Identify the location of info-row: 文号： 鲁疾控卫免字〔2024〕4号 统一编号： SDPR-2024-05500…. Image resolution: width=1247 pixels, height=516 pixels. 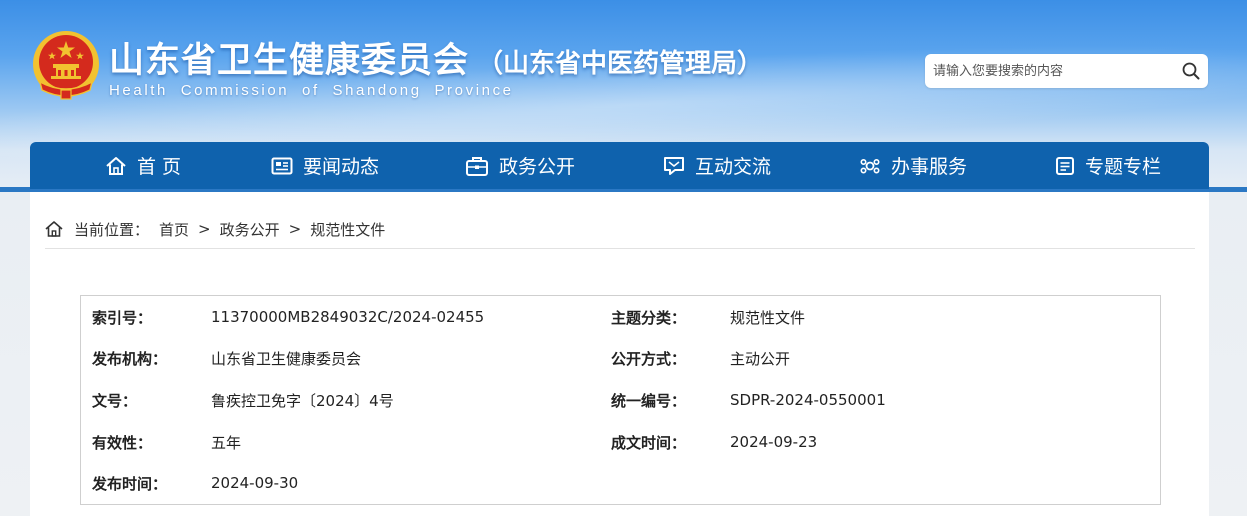
(621, 400).